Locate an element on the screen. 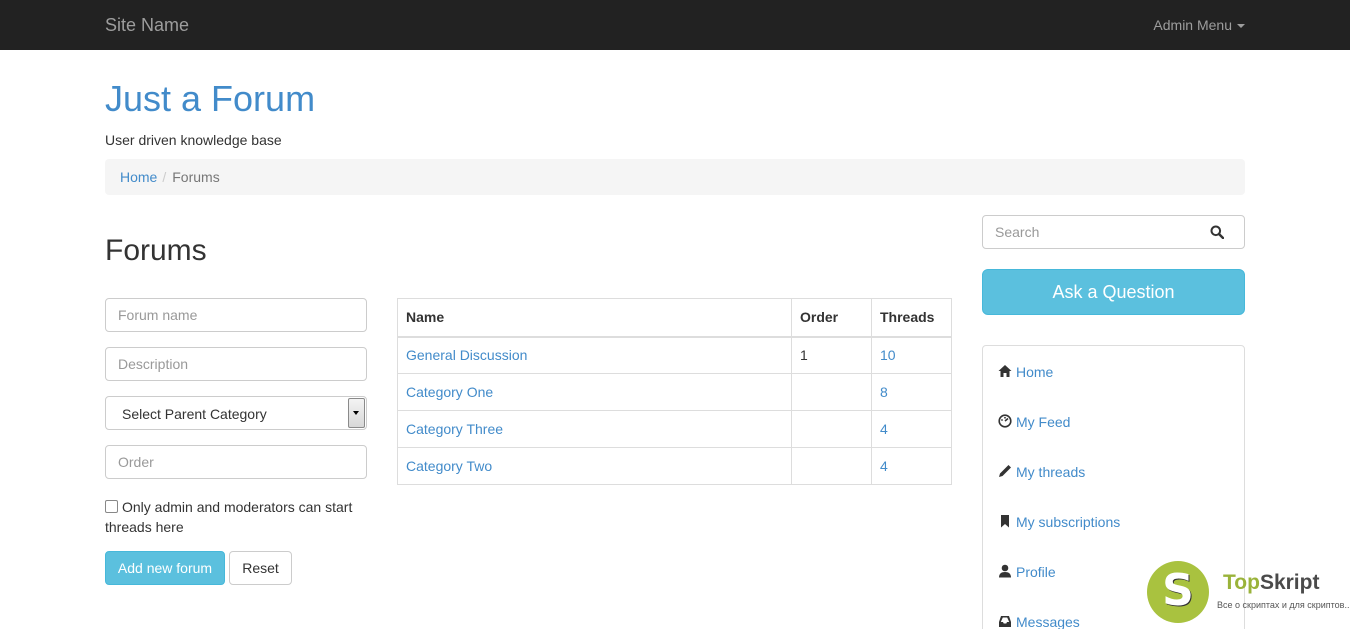 The height and width of the screenshot is (629, 1350). admin-menu-dropdown: Admin Menu is located at coordinates (1199, 25).